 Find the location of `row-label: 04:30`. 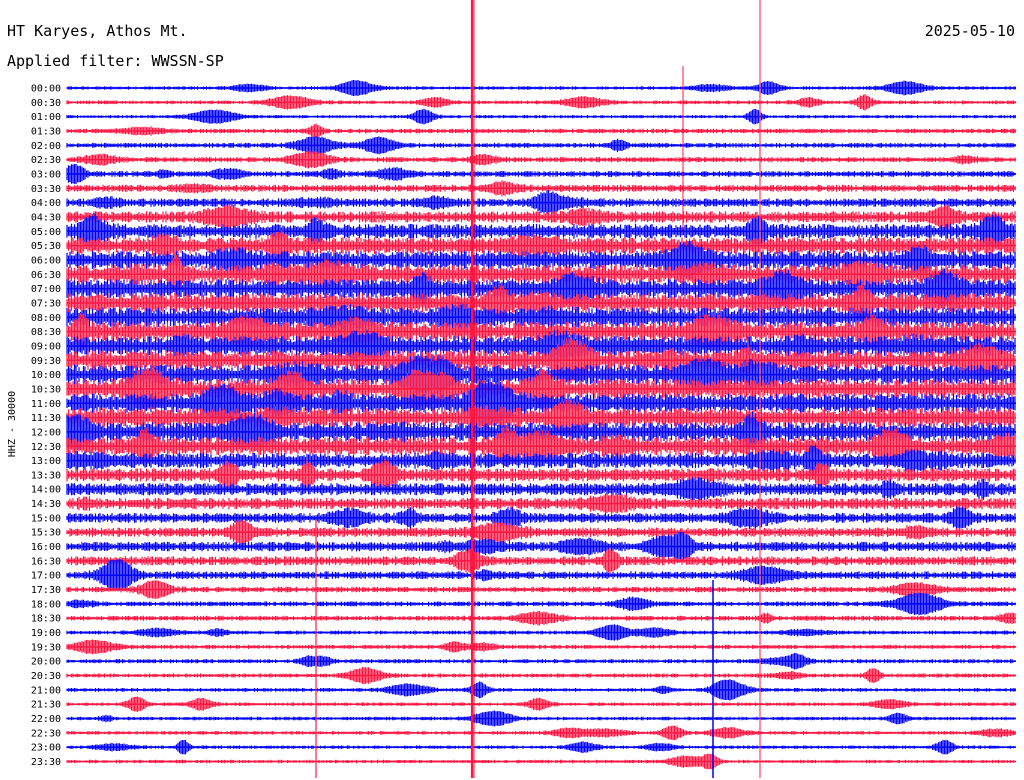

row-label: 04:30 is located at coordinates (46, 217).